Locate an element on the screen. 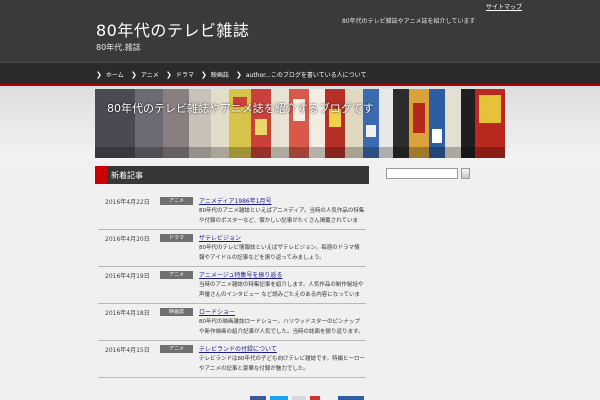 The height and width of the screenshot is (400, 600). search-input is located at coordinates (422, 173).